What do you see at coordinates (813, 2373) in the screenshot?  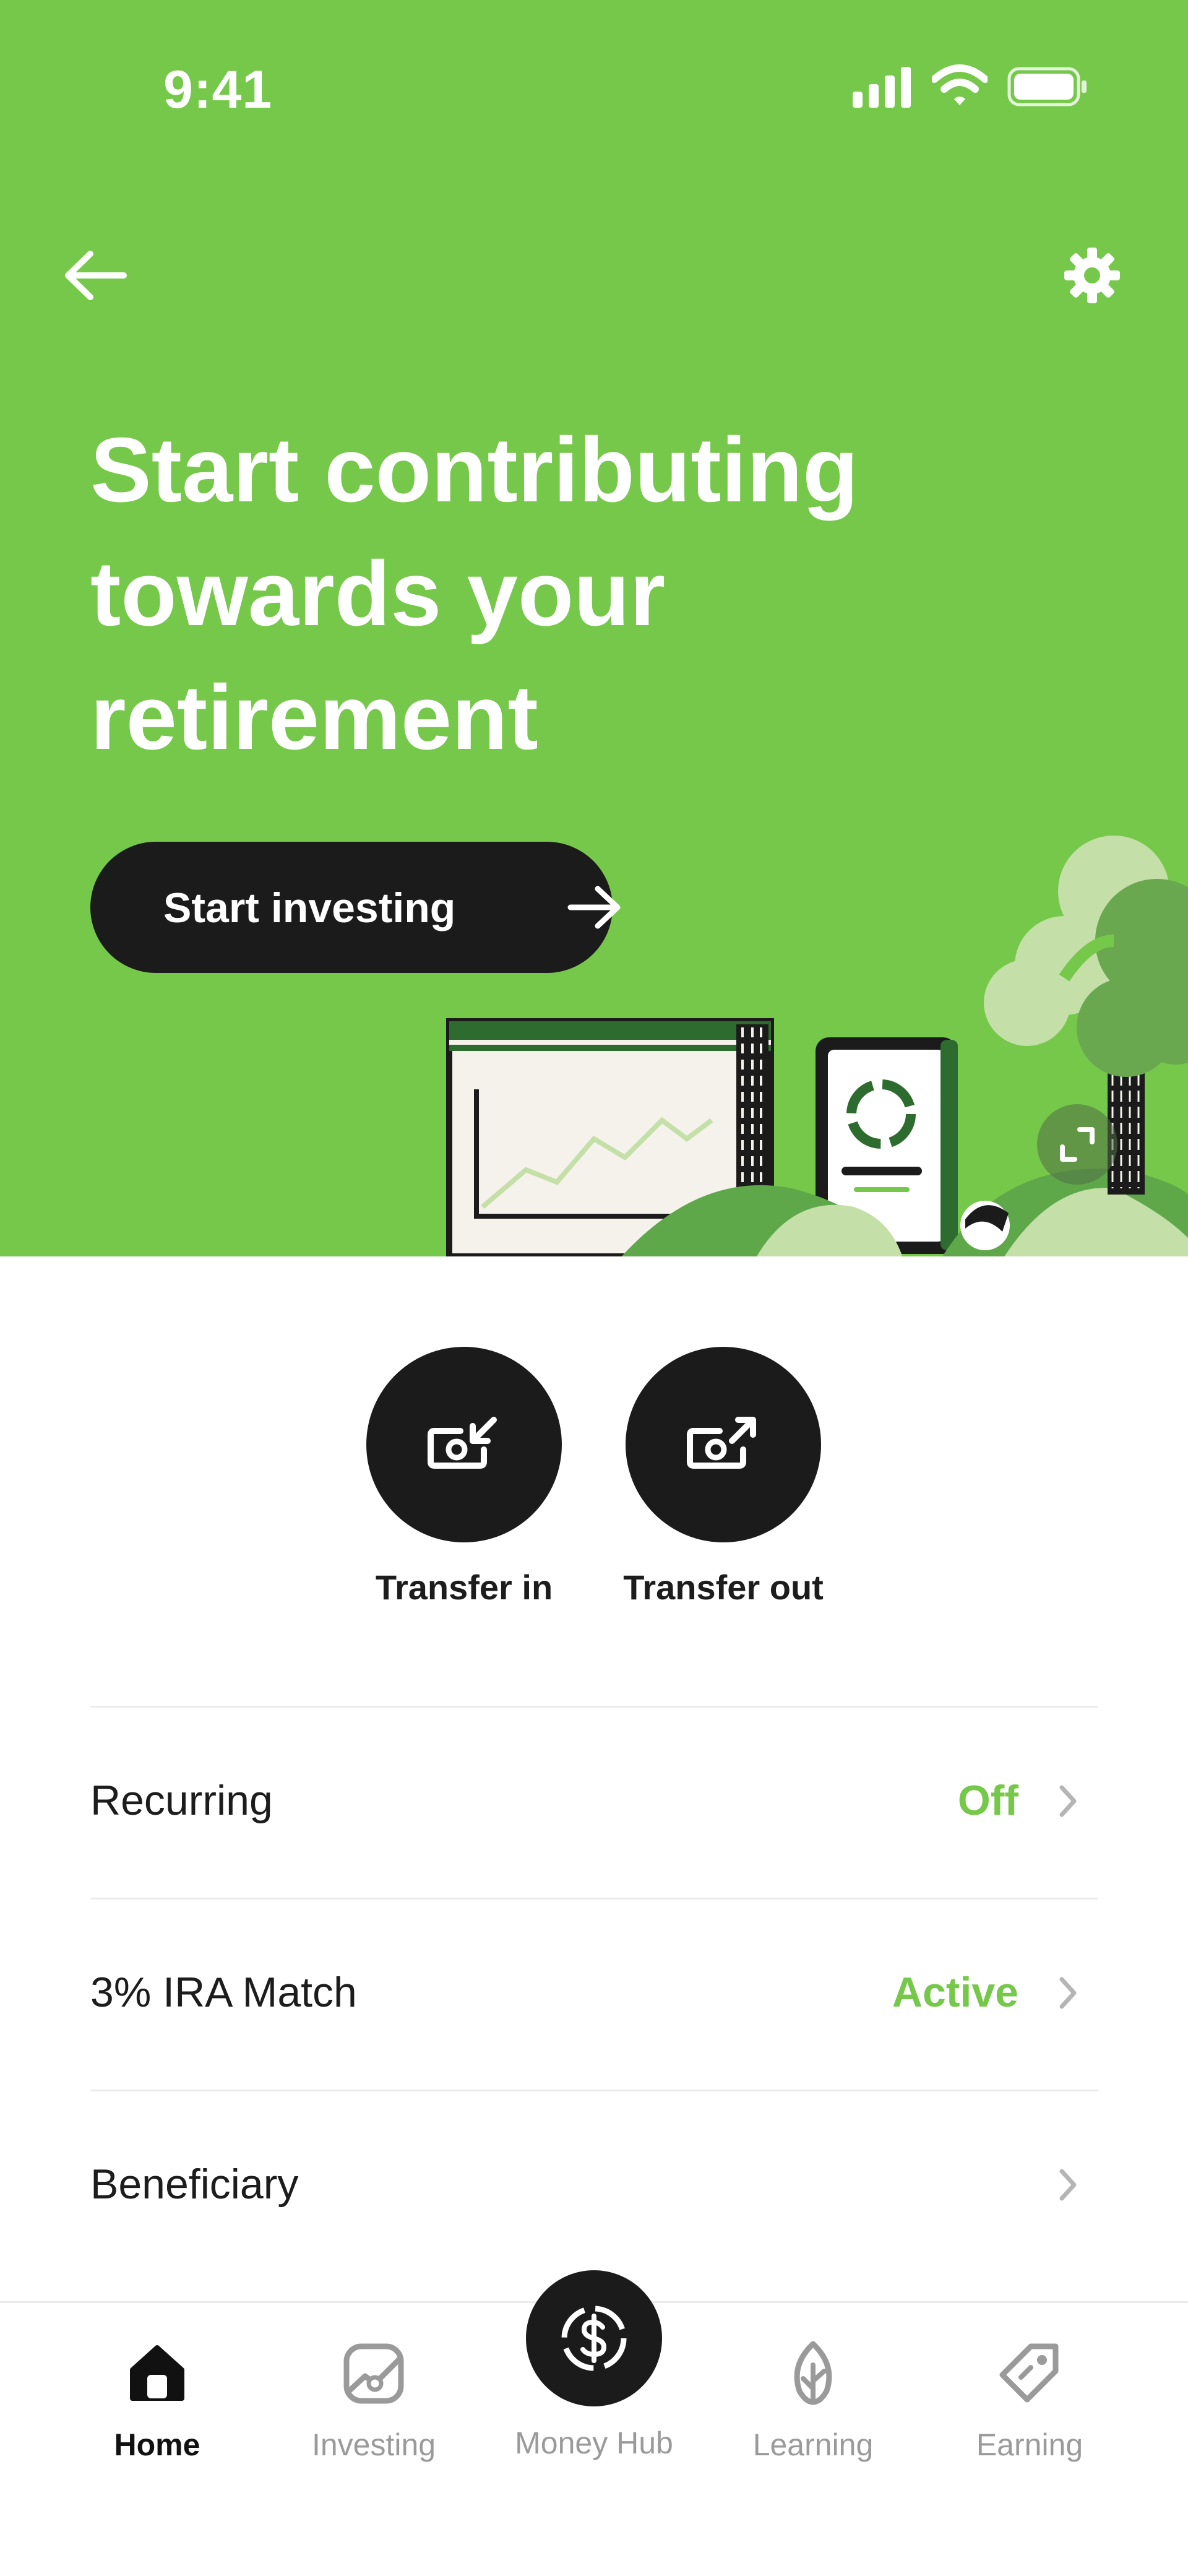 I see `leaf-icon` at bounding box center [813, 2373].